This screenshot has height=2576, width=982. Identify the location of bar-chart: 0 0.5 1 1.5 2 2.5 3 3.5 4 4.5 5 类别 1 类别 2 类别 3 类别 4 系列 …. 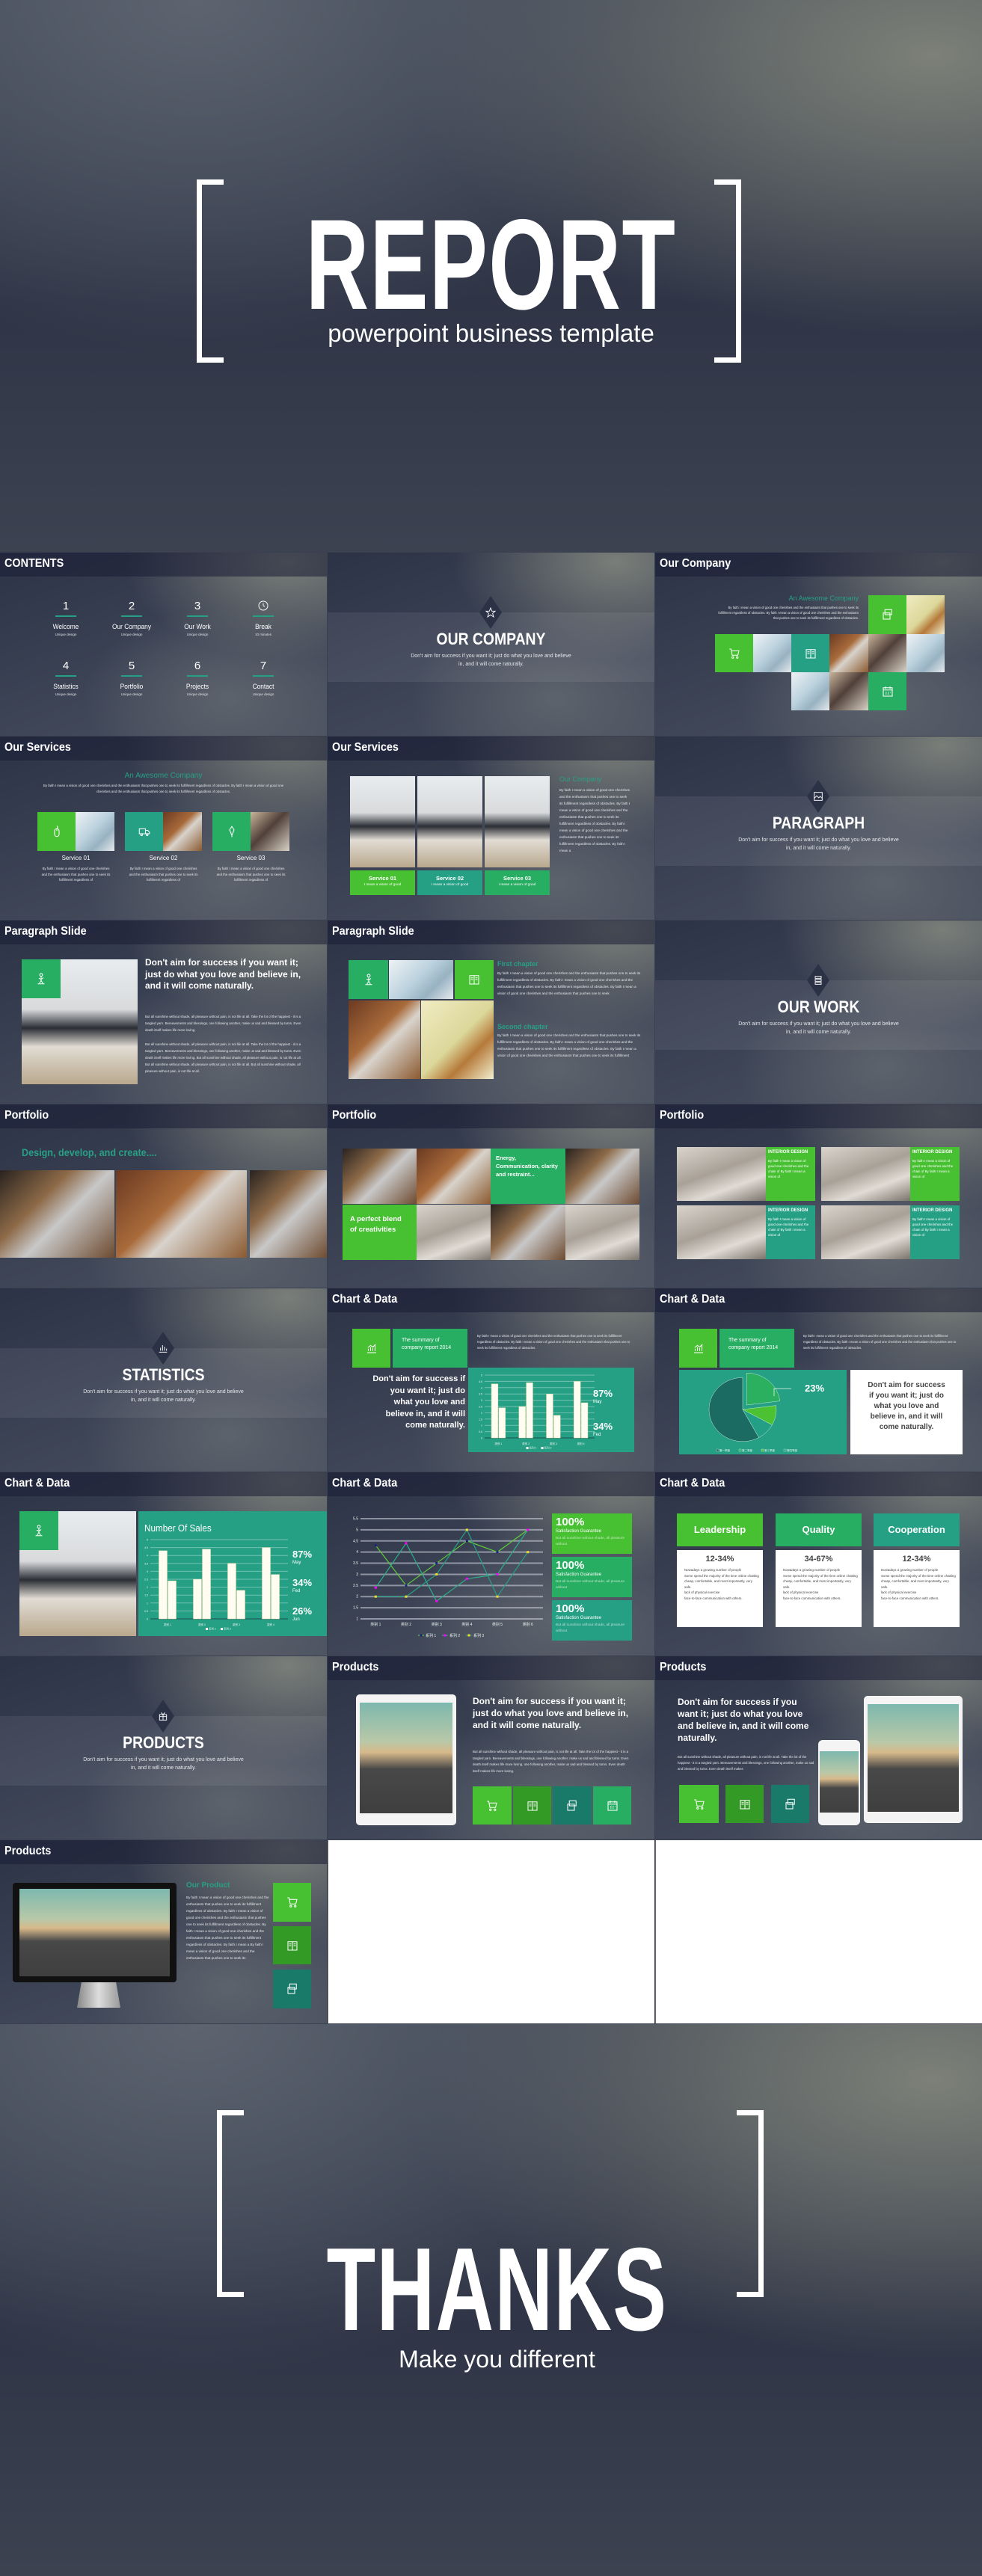
(537, 1412).